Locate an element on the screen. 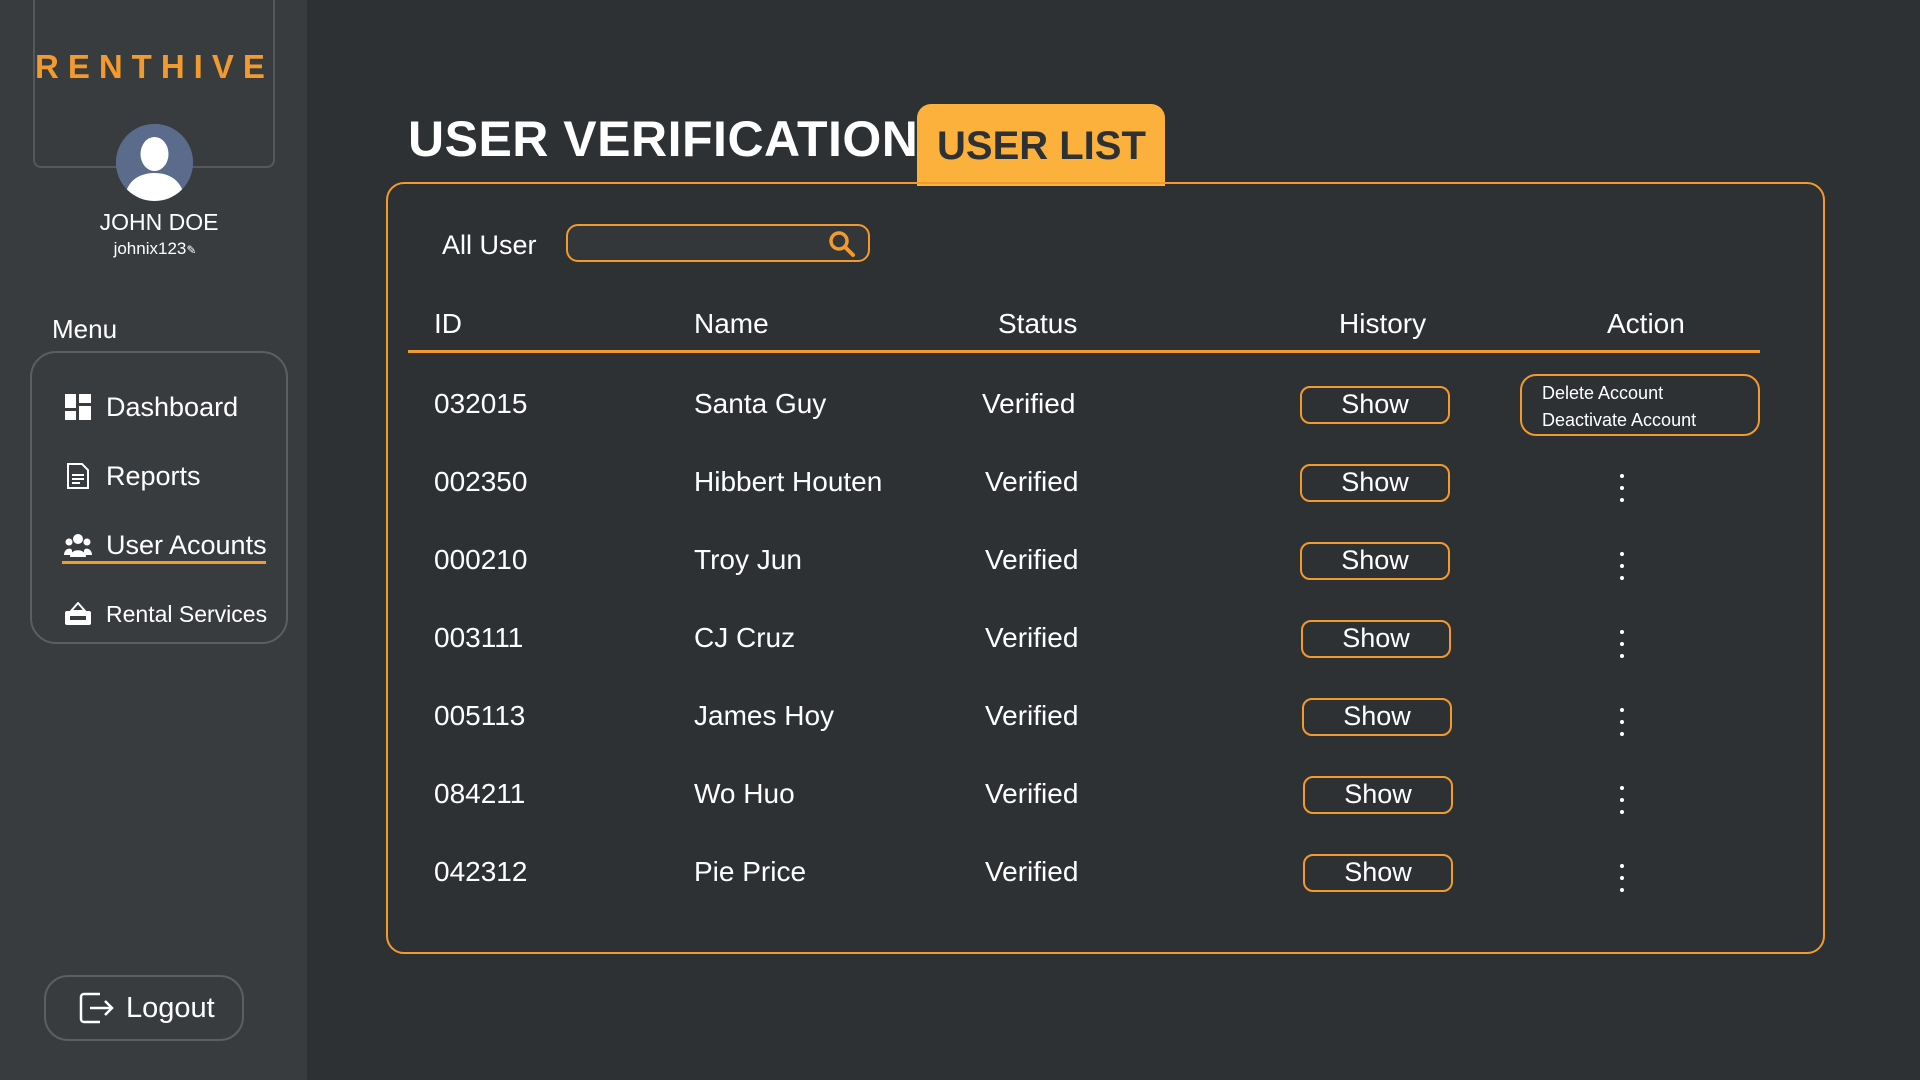  avatar is located at coordinates (154, 162).